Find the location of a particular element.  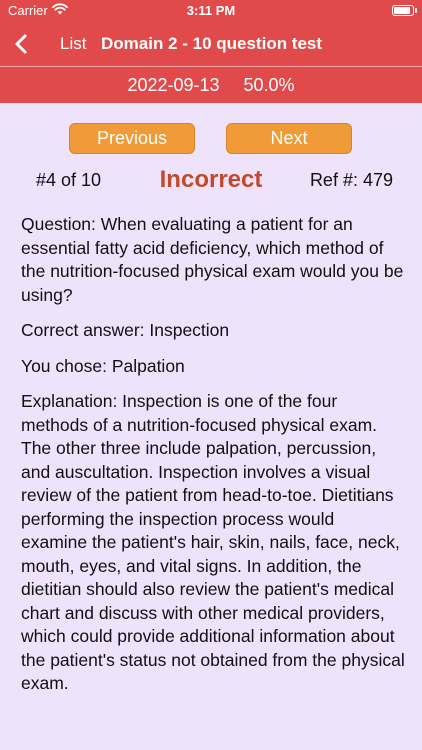

reference-number: Ref #: 479 is located at coordinates (351, 180).